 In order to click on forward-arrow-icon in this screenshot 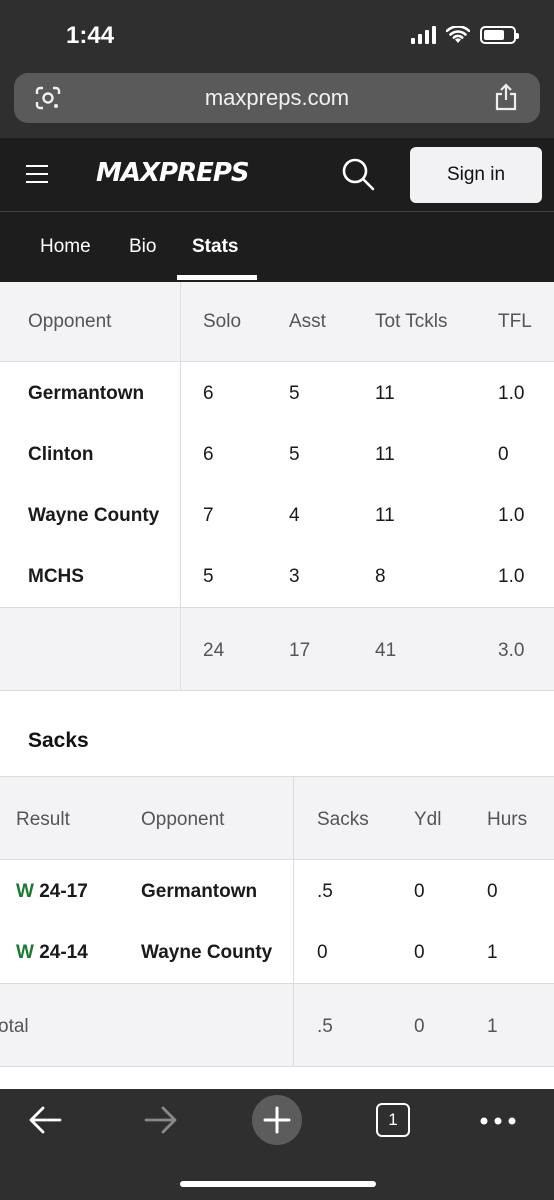, I will do `click(161, 1120)`.